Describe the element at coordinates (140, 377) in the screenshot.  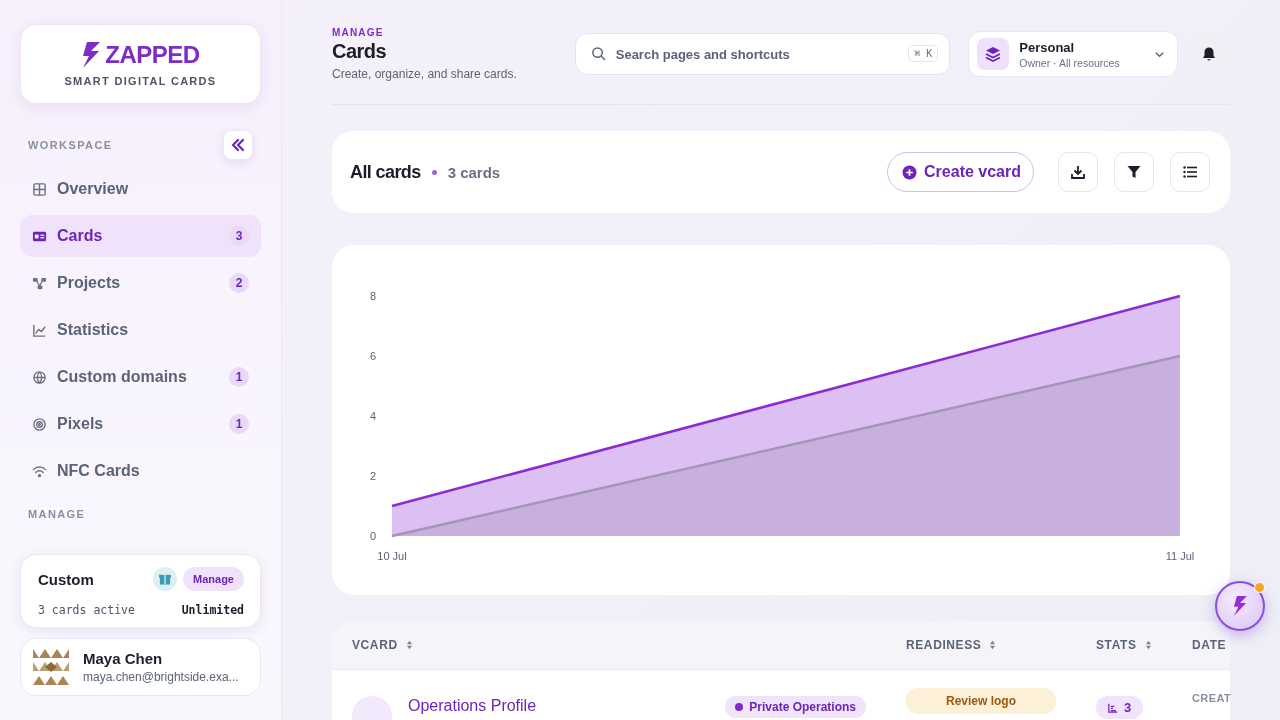
I see `nav-item: Custom domains 1` at that location.